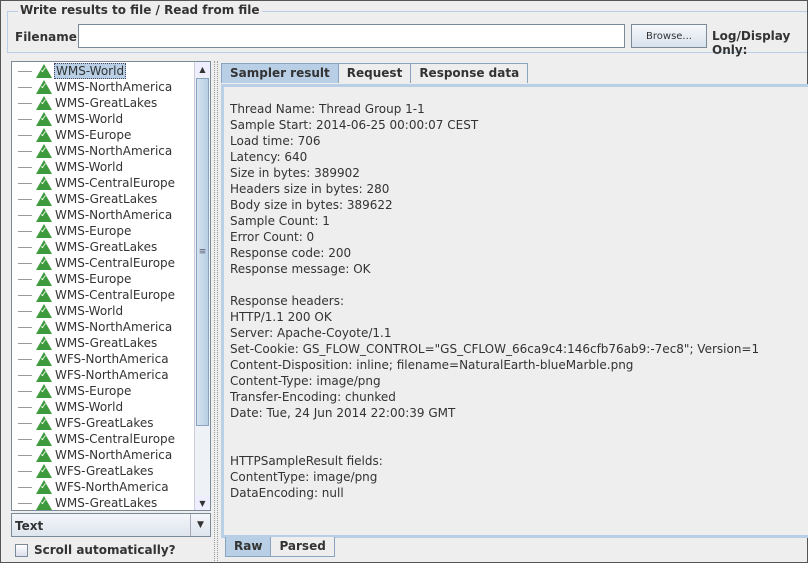 This screenshot has height=563, width=808. Describe the element at coordinates (469, 73) in the screenshot. I see `tab-response-data: Response data` at that location.